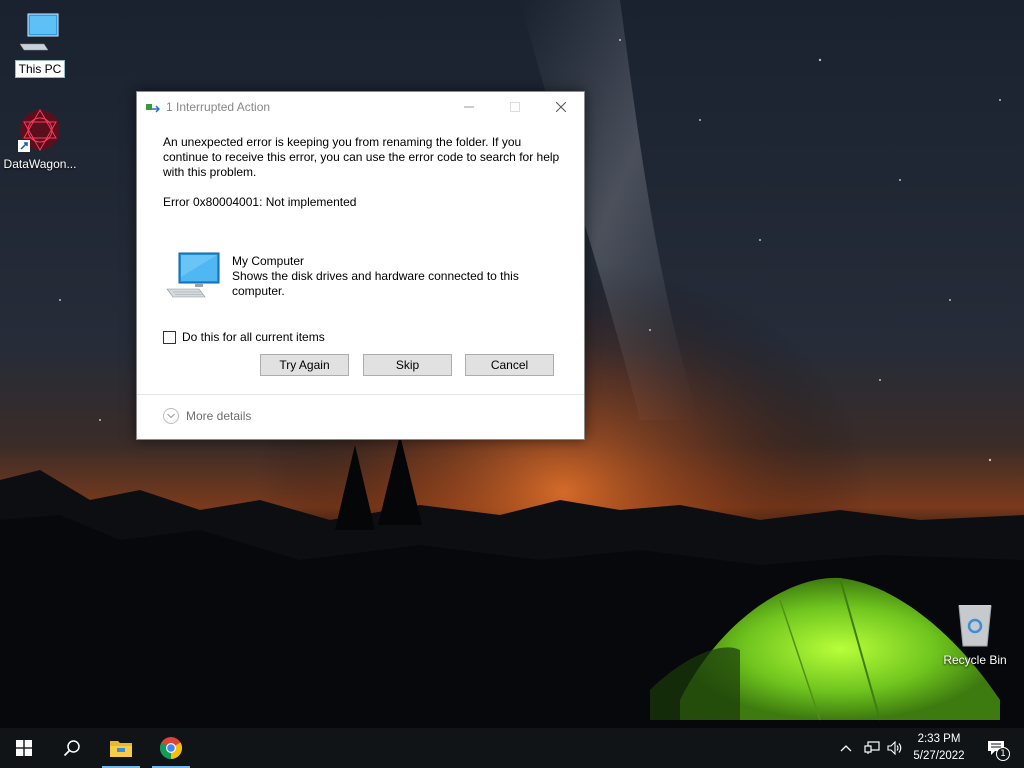 The height and width of the screenshot is (768, 1024). Describe the element at coordinates (360, 394) in the screenshot. I see `divider` at that location.